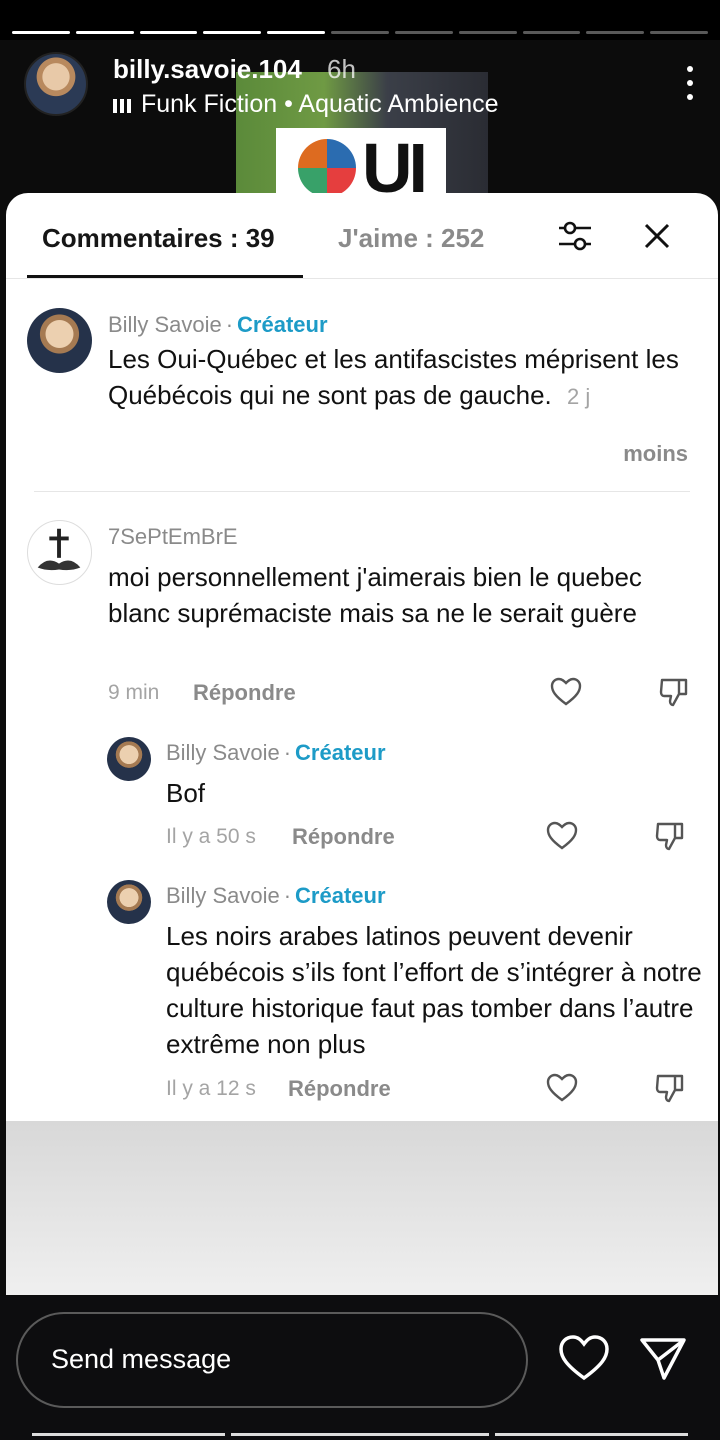 This screenshot has height=1440, width=720. What do you see at coordinates (134, 692) in the screenshot?
I see `comment-time: 9 min` at bounding box center [134, 692].